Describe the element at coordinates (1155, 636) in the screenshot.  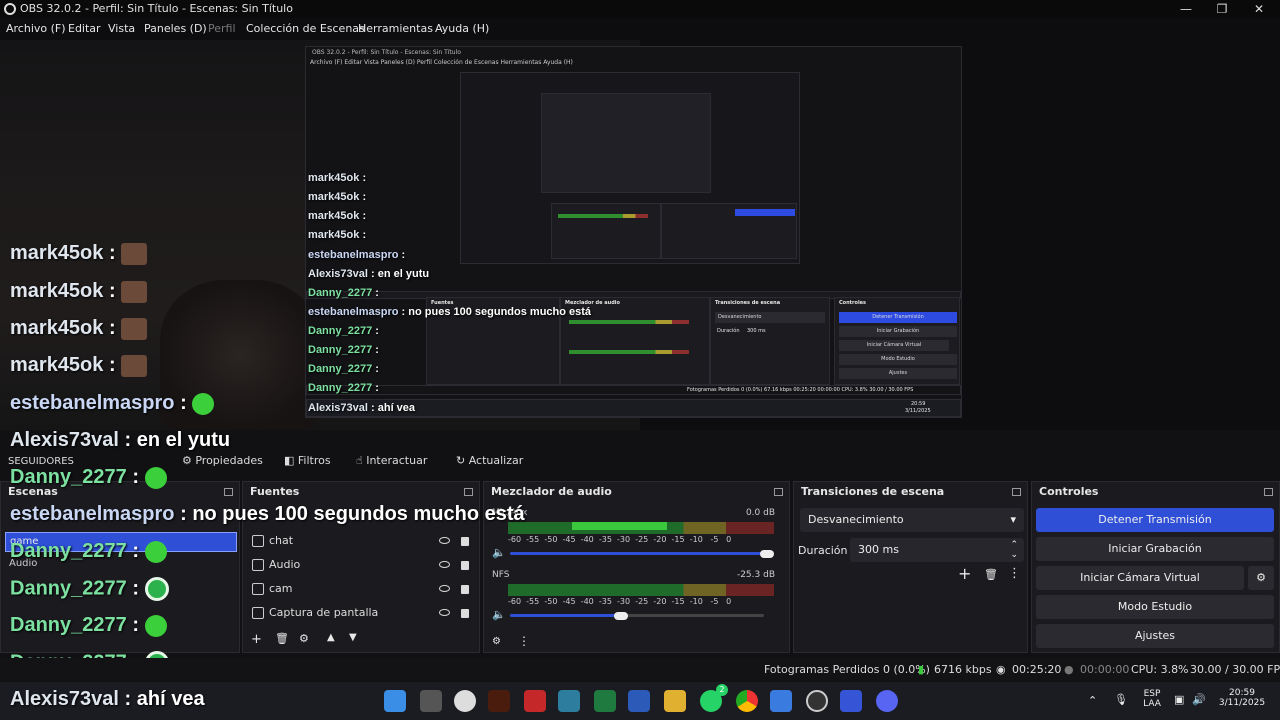
I see `settings-button: Ajustes` at that location.